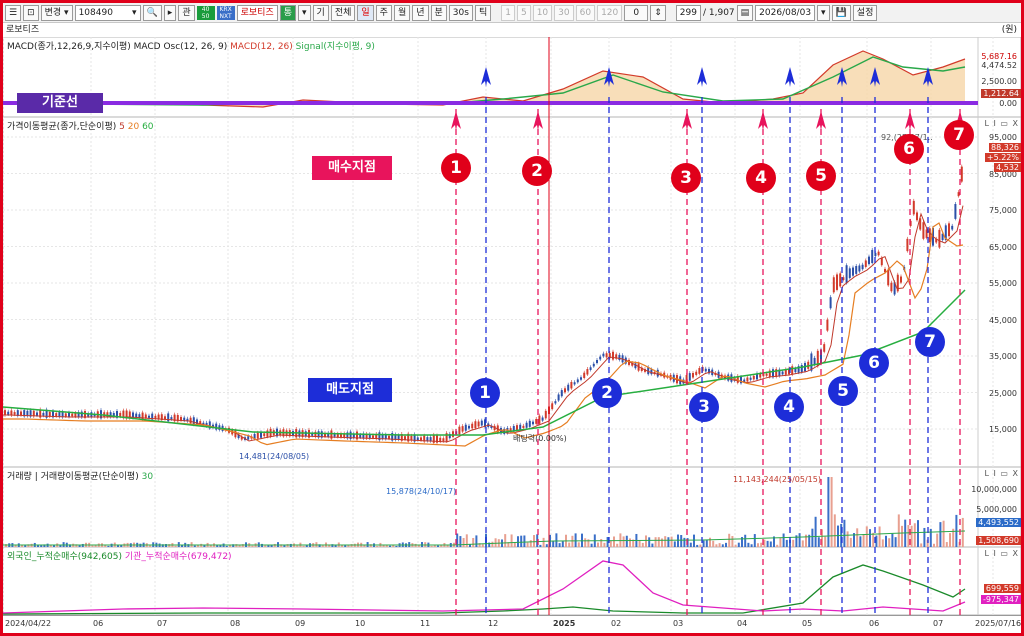 The width and height of the screenshot is (1024, 636). Describe the element at coordinates (537, 171) in the screenshot. I see `buy-marker-2: 2` at that location.